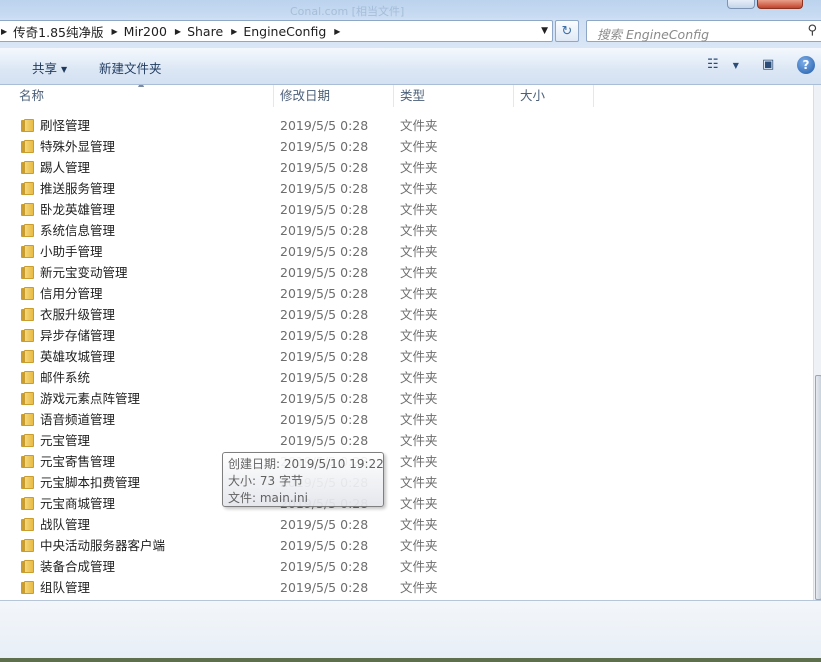 The width and height of the screenshot is (821, 662). What do you see at coordinates (78, 335) in the screenshot?
I see `file-name: 异步存储管理` at bounding box center [78, 335].